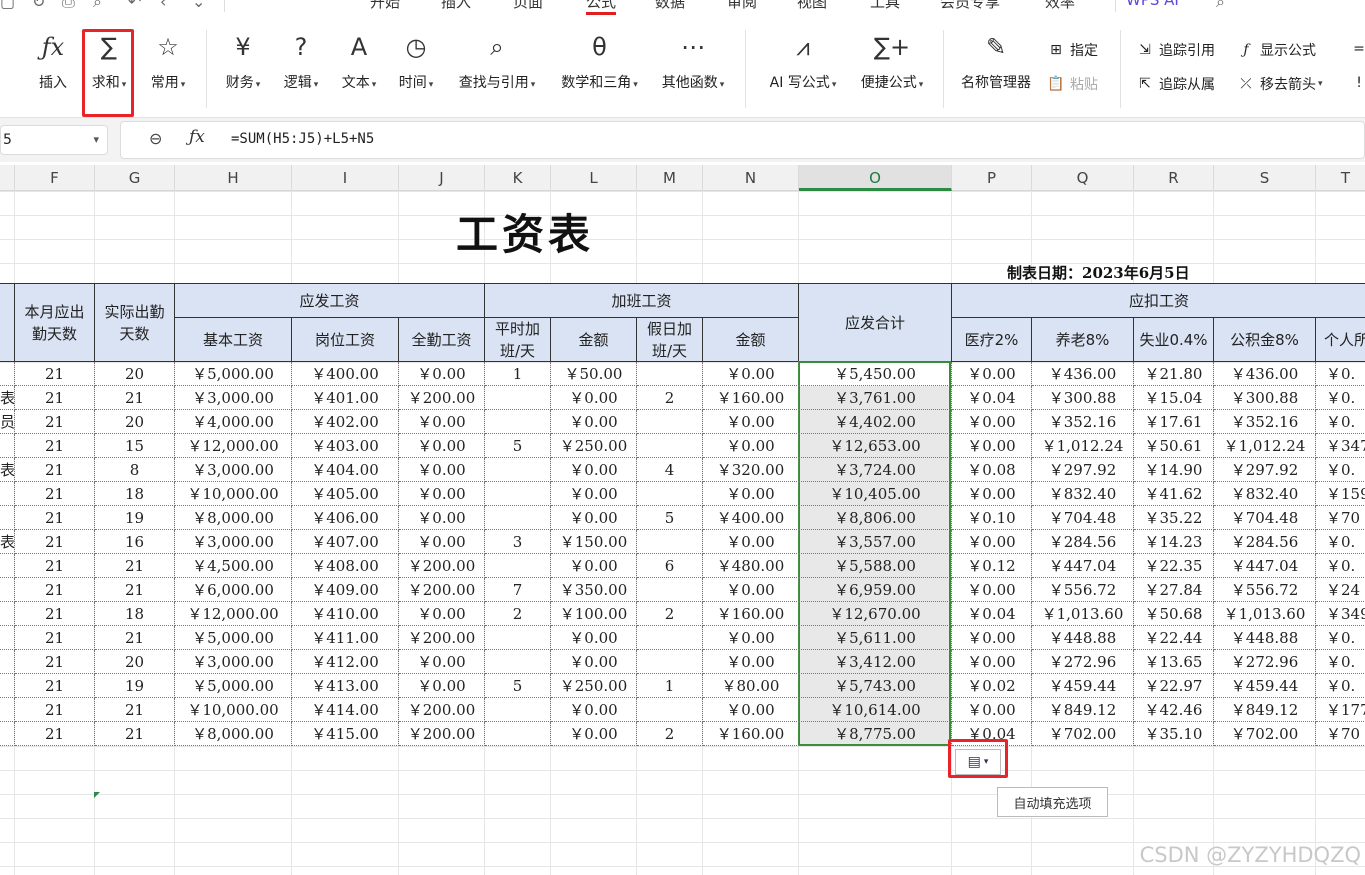  Describe the element at coordinates (233, 470) in the screenshot. I see `table-cell: ￥3,000.00` at that location.